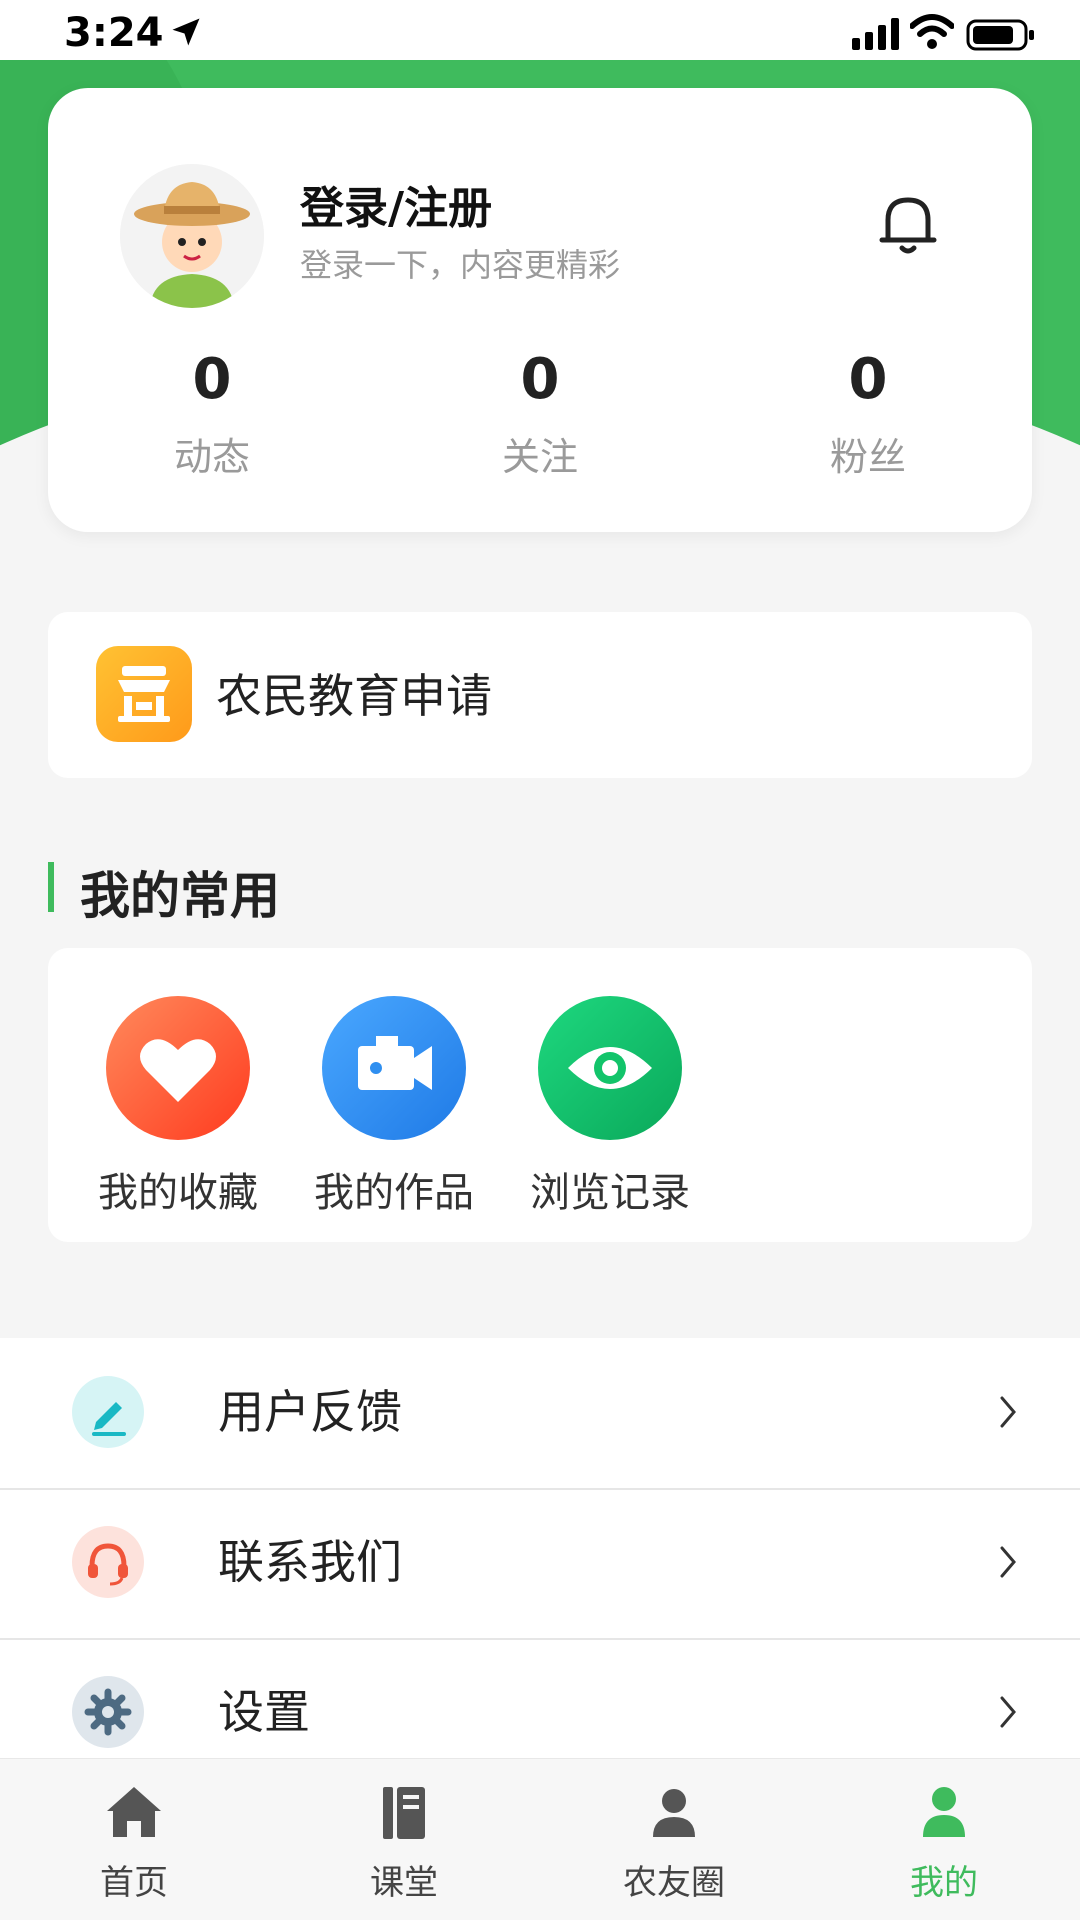  What do you see at coordinates (396, 204) in the screenshot?
I see `login-register-link: 登录/注册` at bounding box center [396, 204].